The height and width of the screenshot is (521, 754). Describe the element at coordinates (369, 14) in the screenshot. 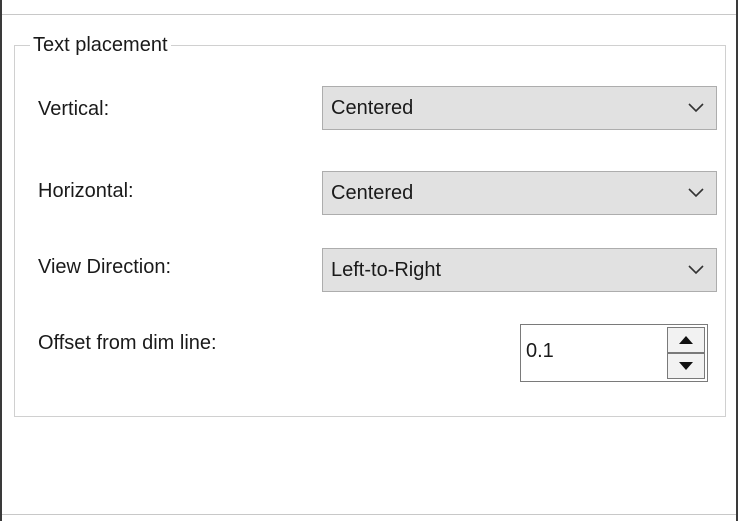

I see `top-divider` at that location.